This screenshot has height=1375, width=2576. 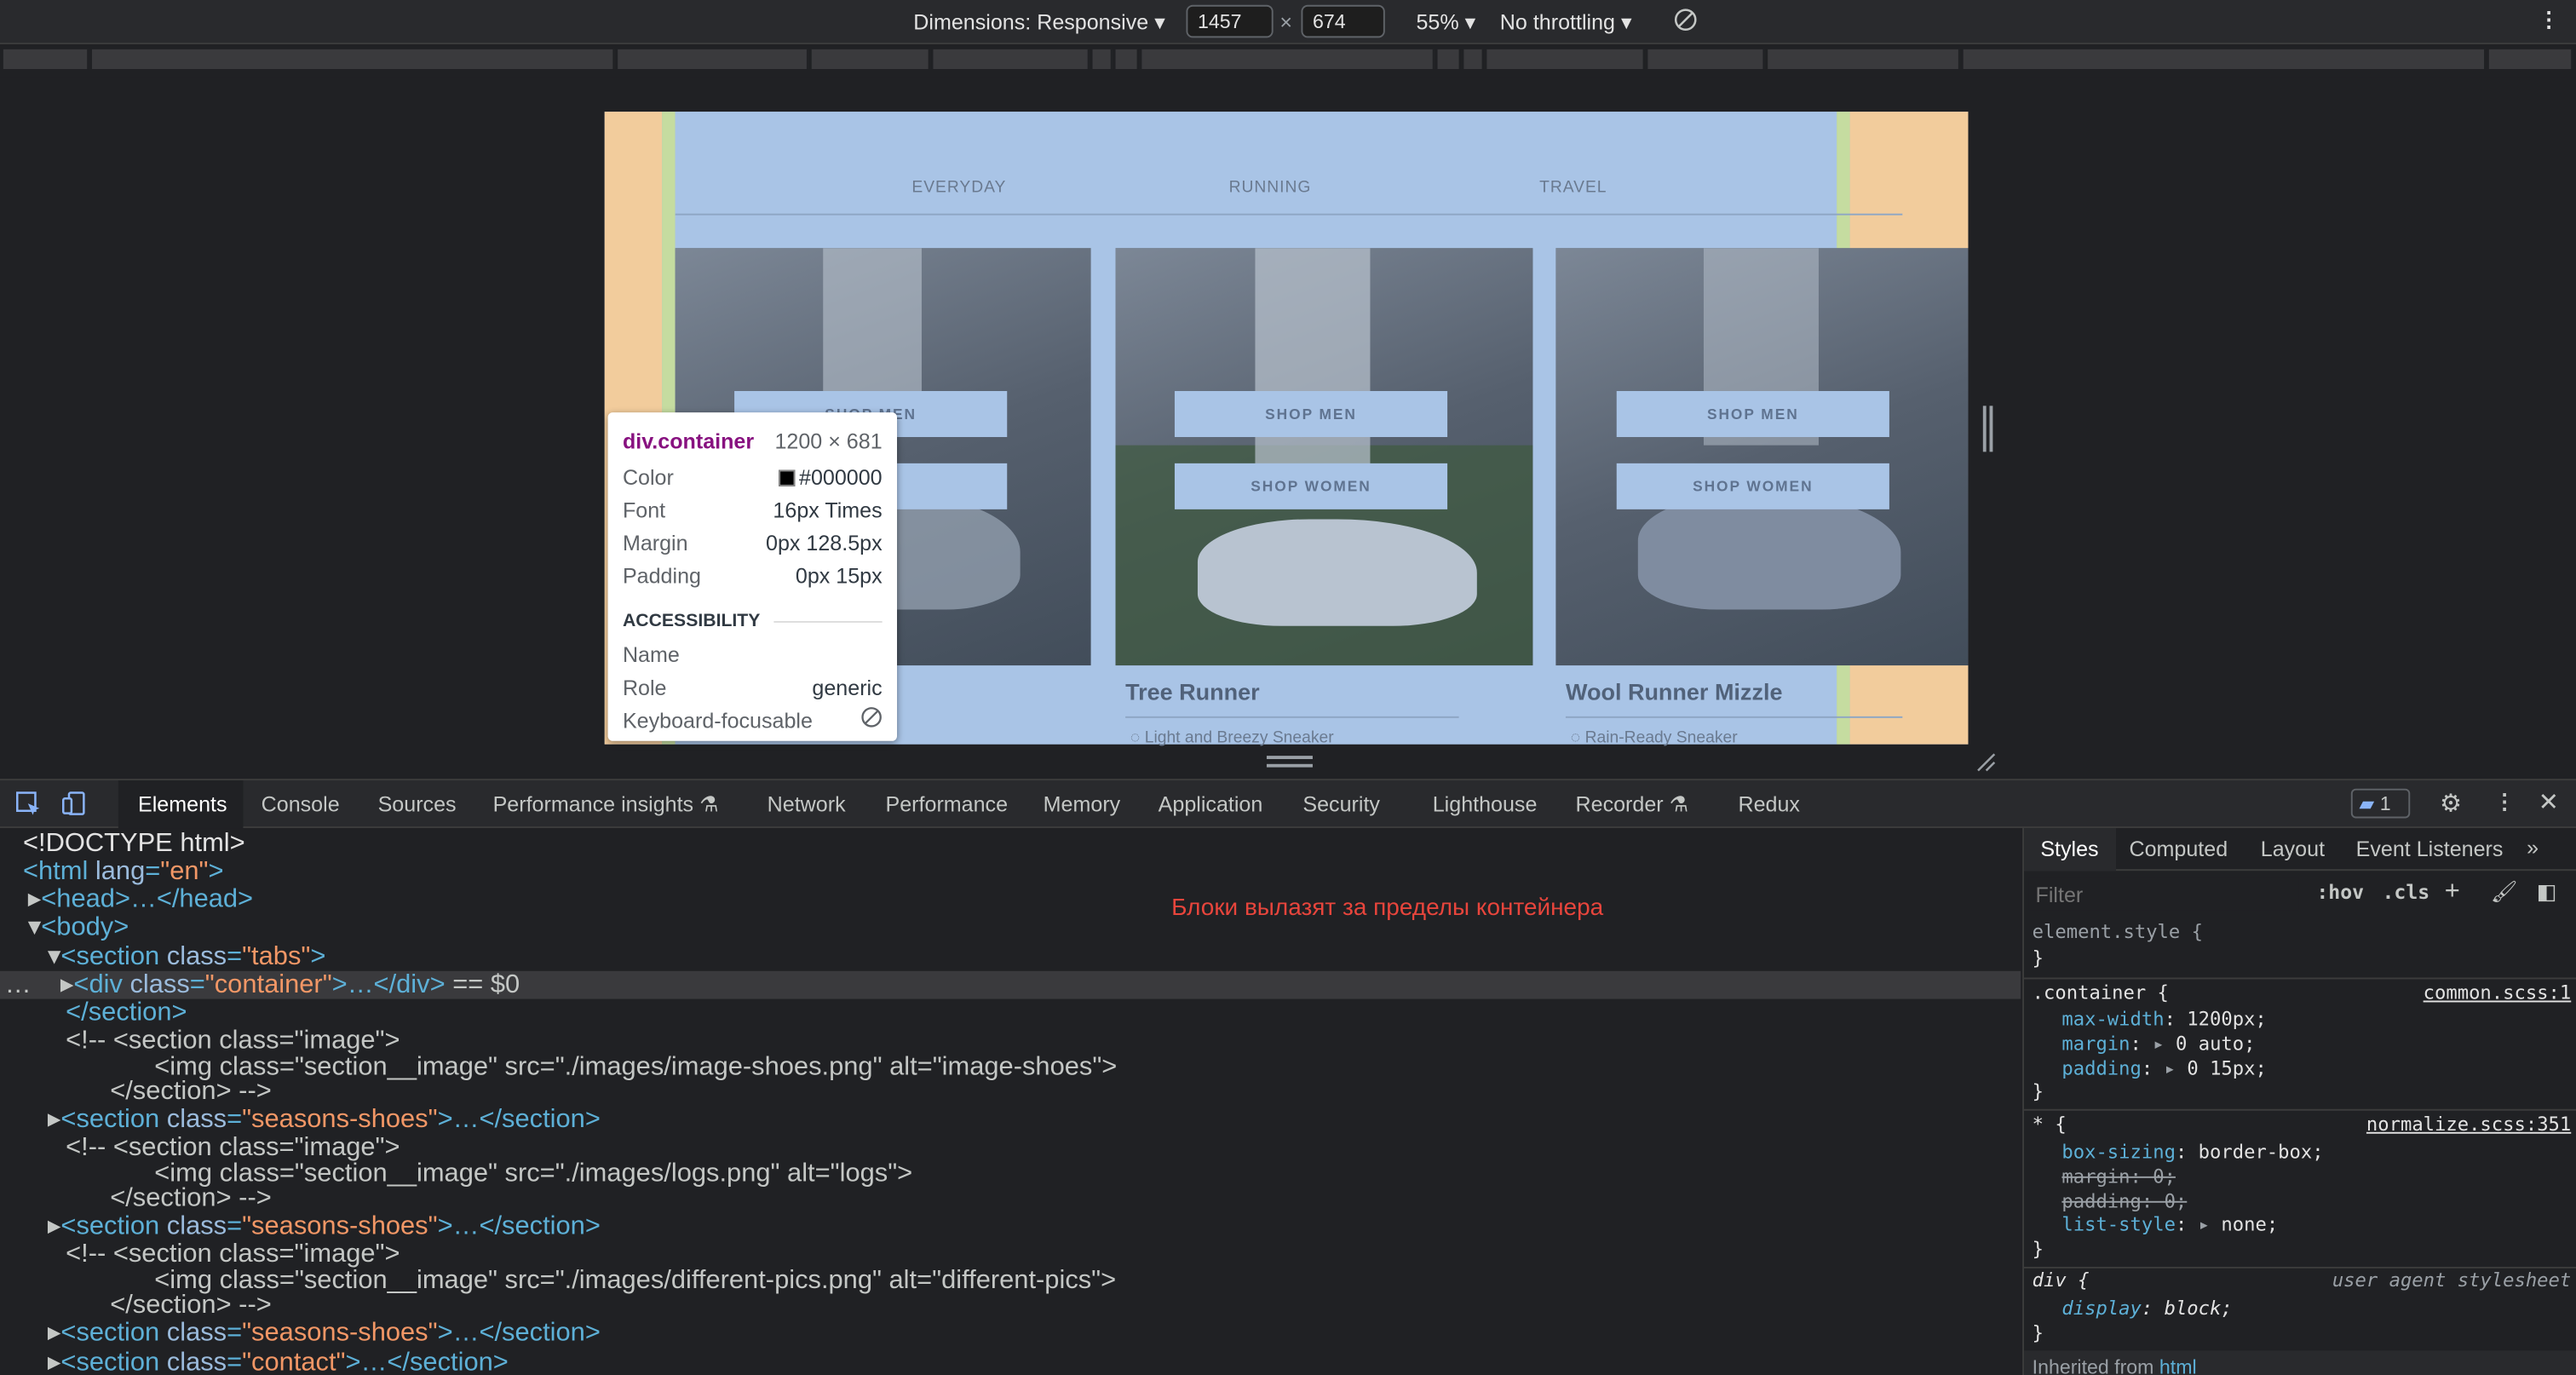 I want to click on new-rule-icon: +, so click(x=2452, y=892).